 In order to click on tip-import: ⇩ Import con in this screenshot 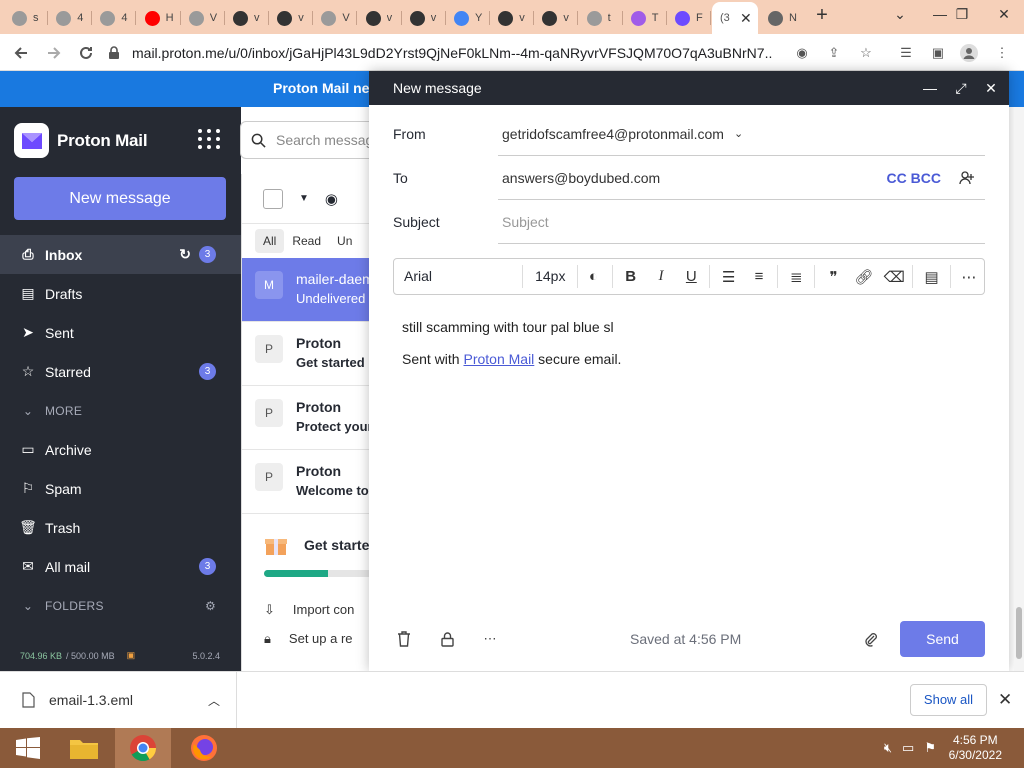, I will do `click(317, 609)`.